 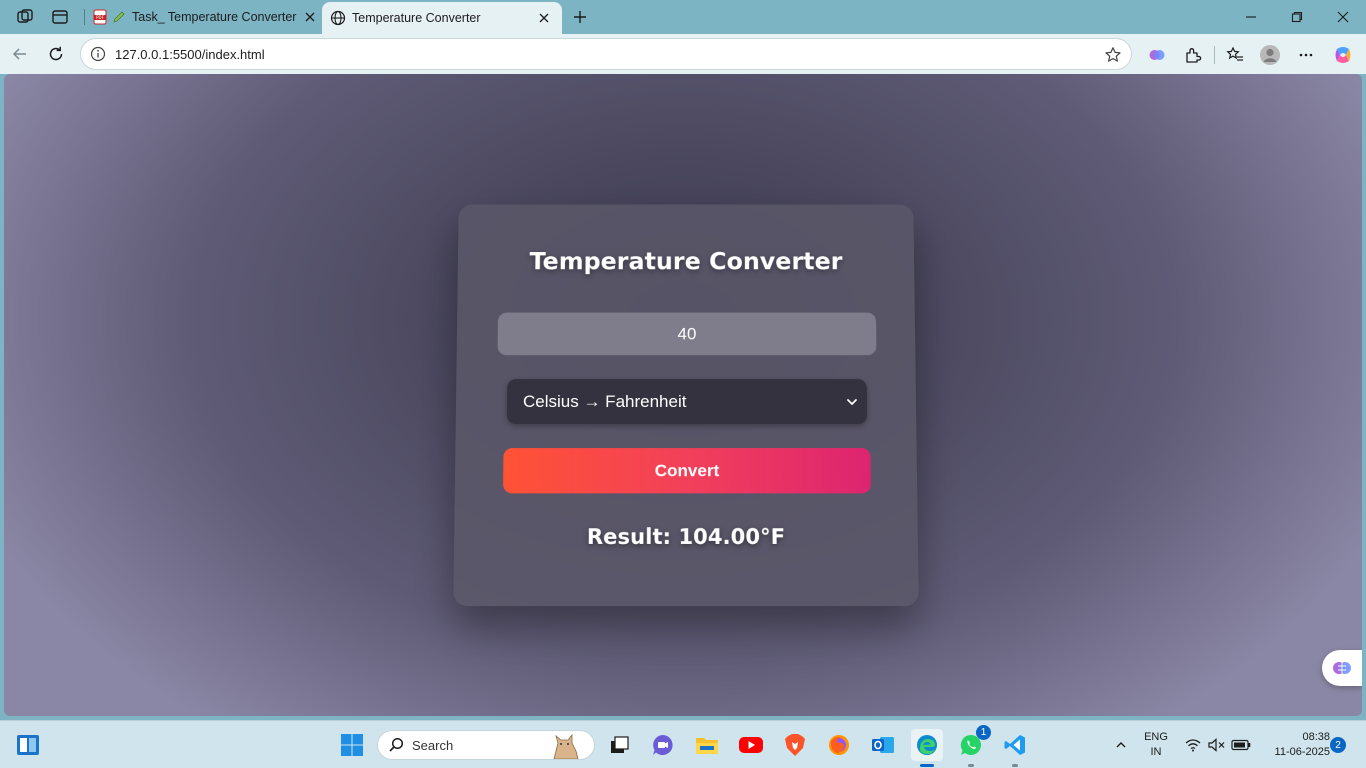 What do you see at coordinates (971, 745) in the screenshot?
I see `whatsapp-icon: 1` at bounding box center [971, 745].